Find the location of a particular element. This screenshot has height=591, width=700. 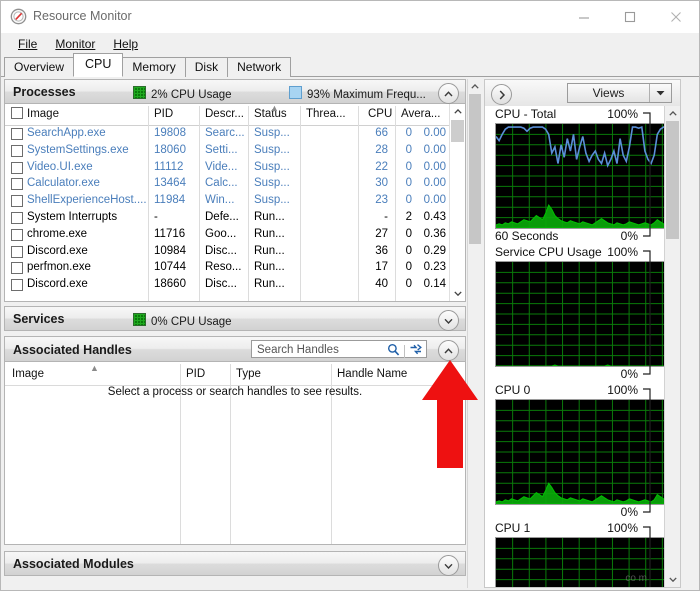

maximize-button is located at coordinates (630, 17).